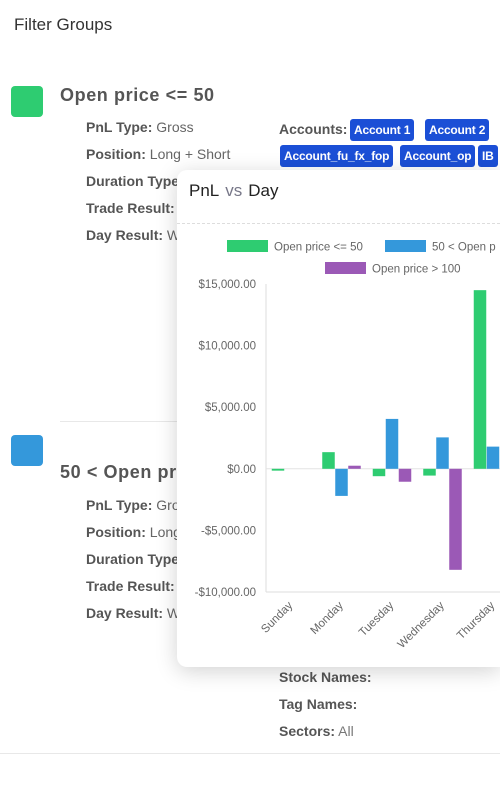 The image size is (500, 811). Describe the element at coordinates (337, 156) in the screenshot. I see `account-badge: Account_fu_fx_fop` at that location.